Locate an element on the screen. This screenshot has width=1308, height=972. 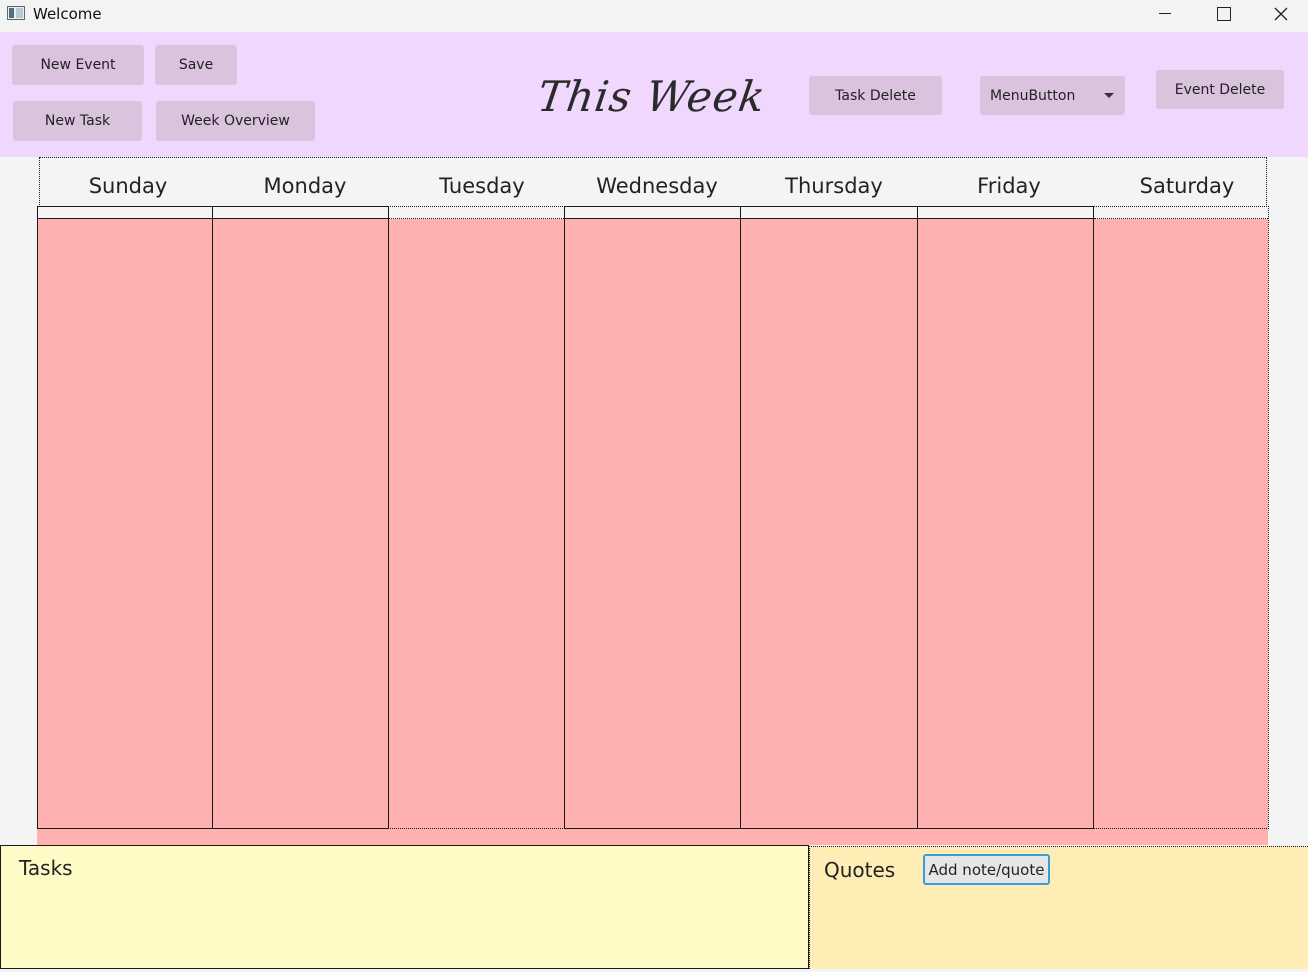
new-event-button: New Event is located at coordinates (78, 65).